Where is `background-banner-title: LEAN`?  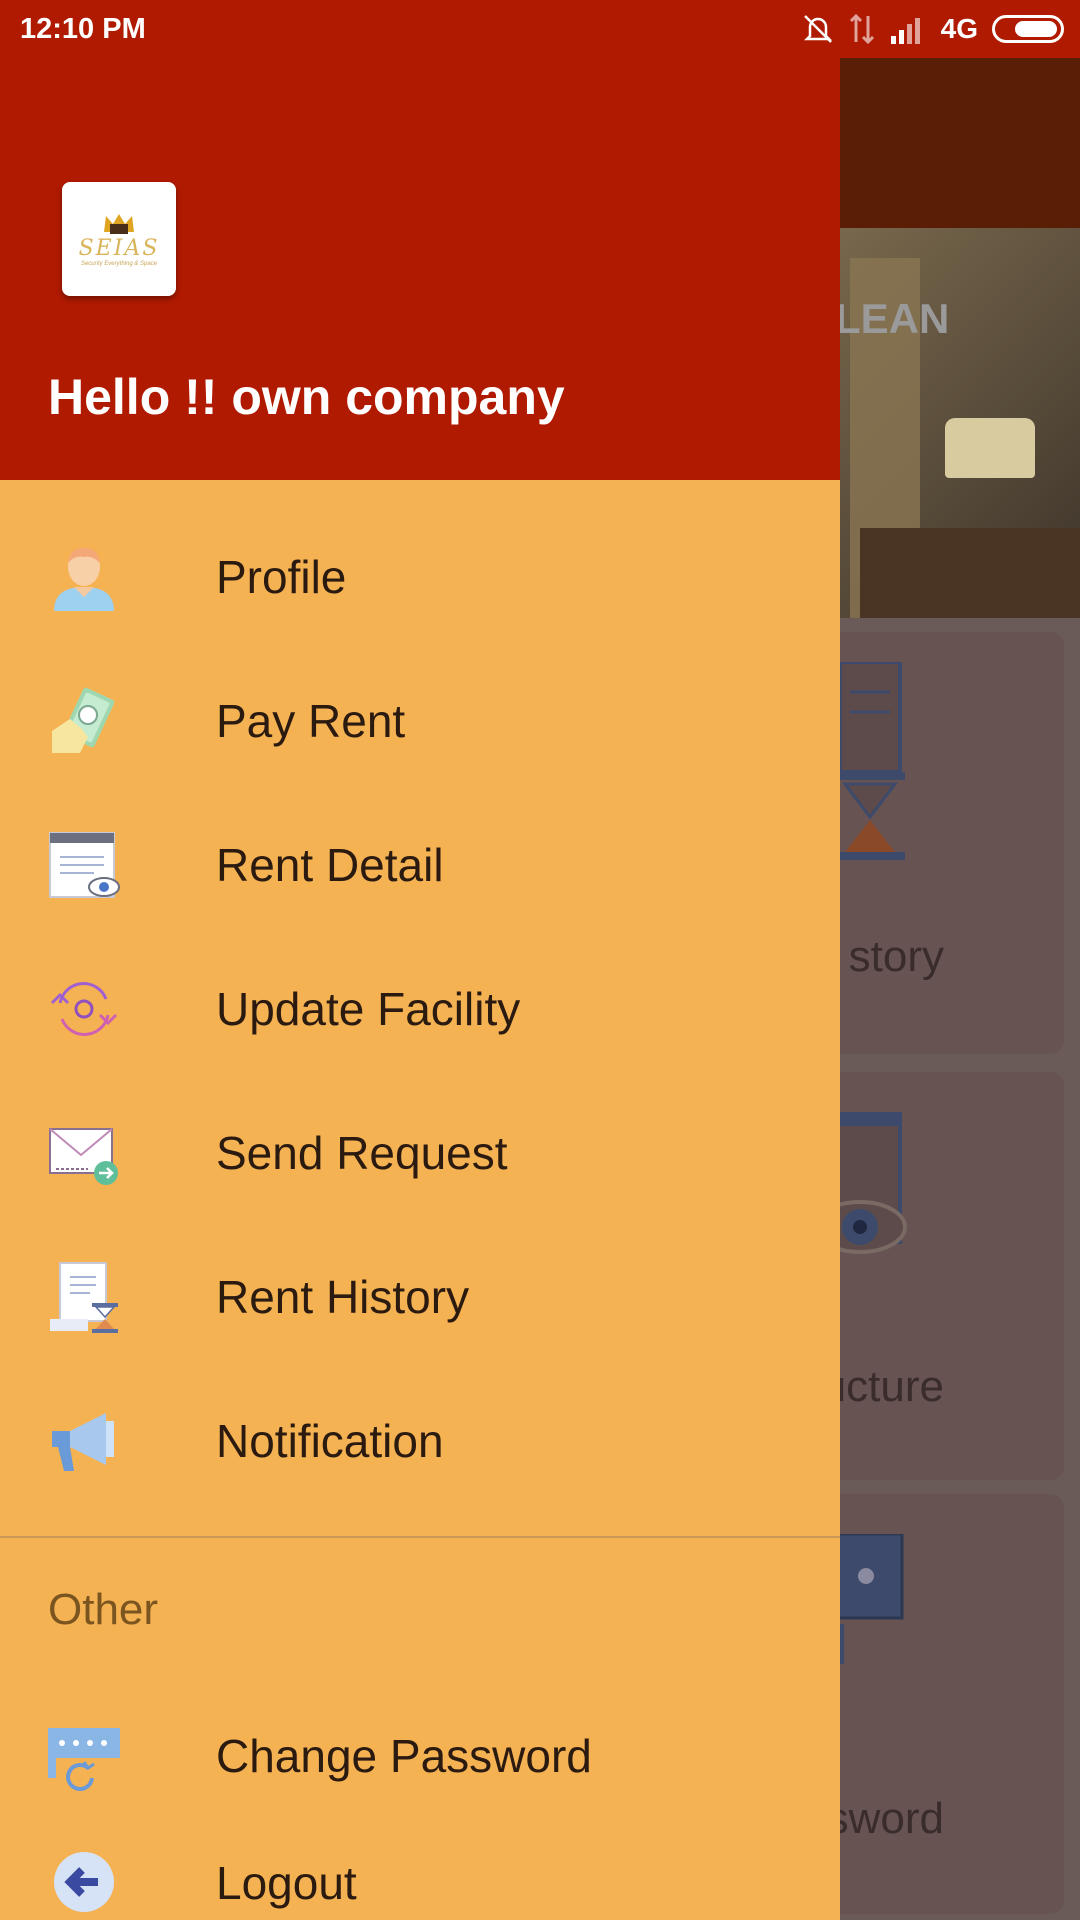
background-banner-title: LEAN is located at coordinates (892, 318).